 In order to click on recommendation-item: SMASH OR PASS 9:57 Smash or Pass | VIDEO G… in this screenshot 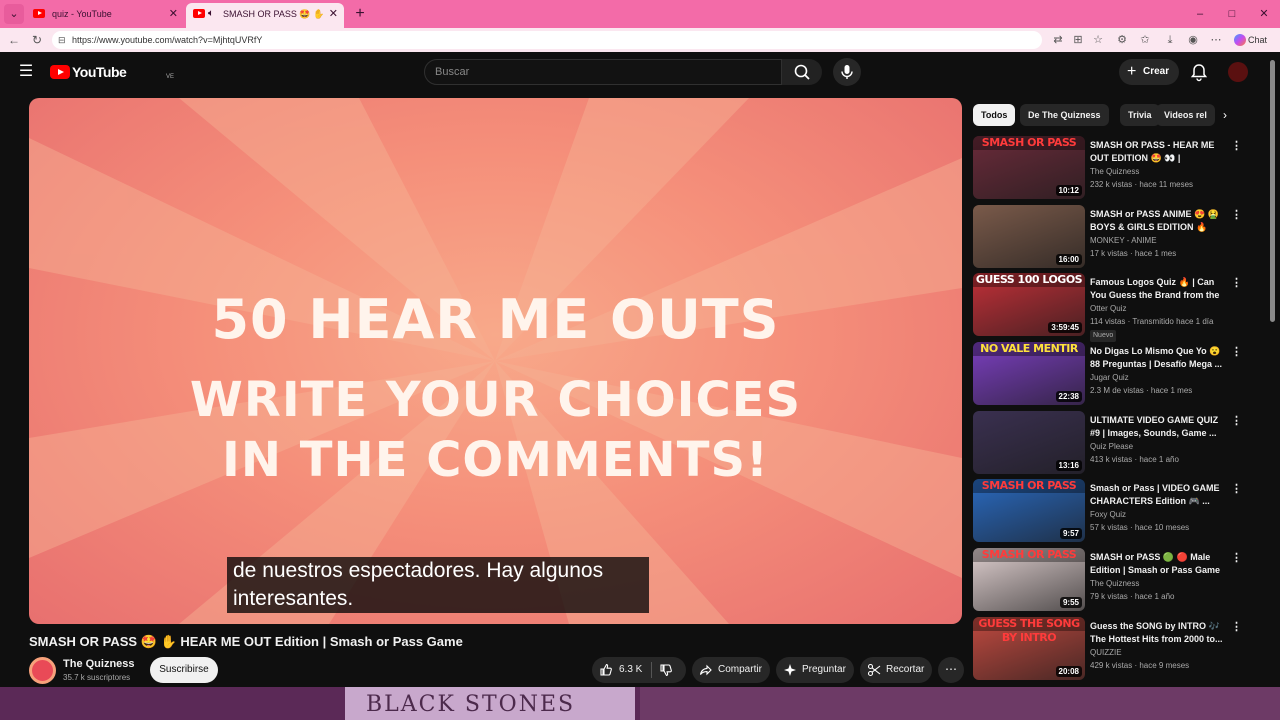, I will do `click(1118, 511)`.